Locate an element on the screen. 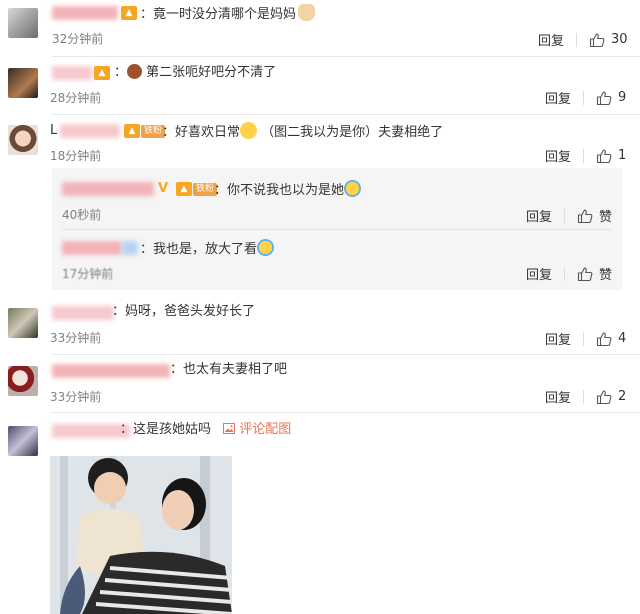  timestamp: 17分钟前 is located at coordinates (88, 274).